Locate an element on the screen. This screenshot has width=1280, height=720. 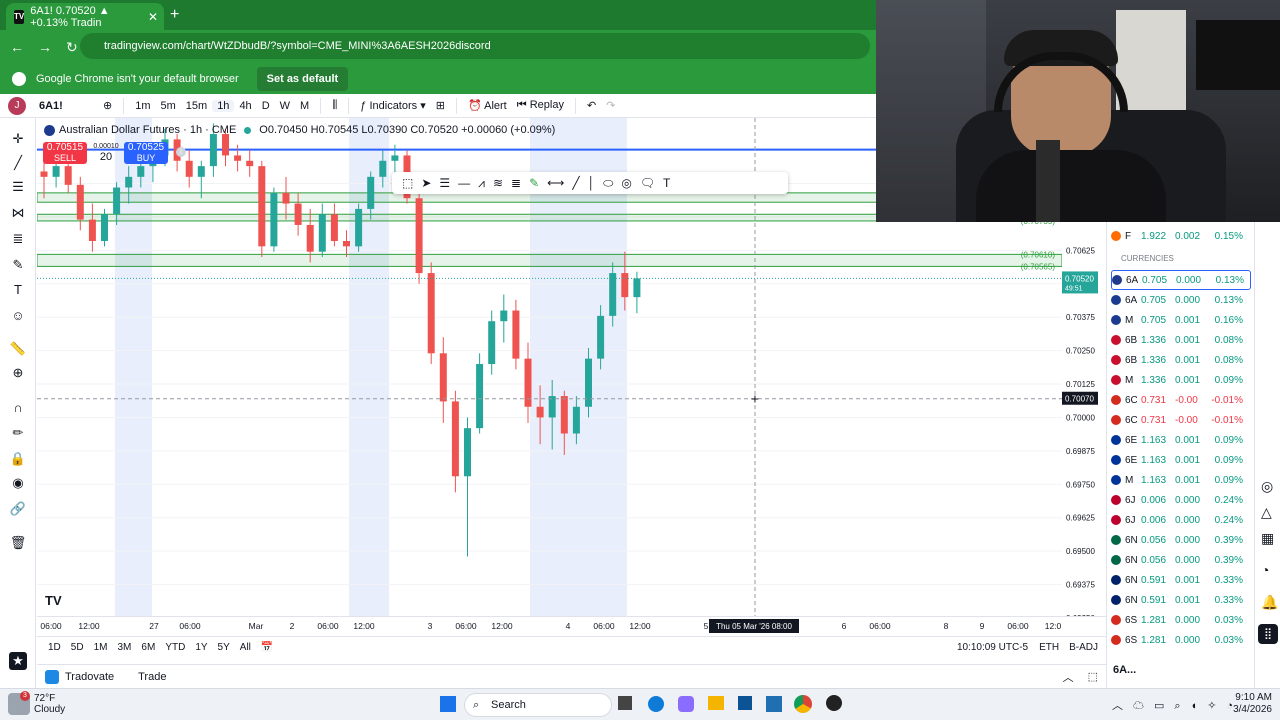
adjust-toggle: B-ADJ is located at coordinates (1085, 647).